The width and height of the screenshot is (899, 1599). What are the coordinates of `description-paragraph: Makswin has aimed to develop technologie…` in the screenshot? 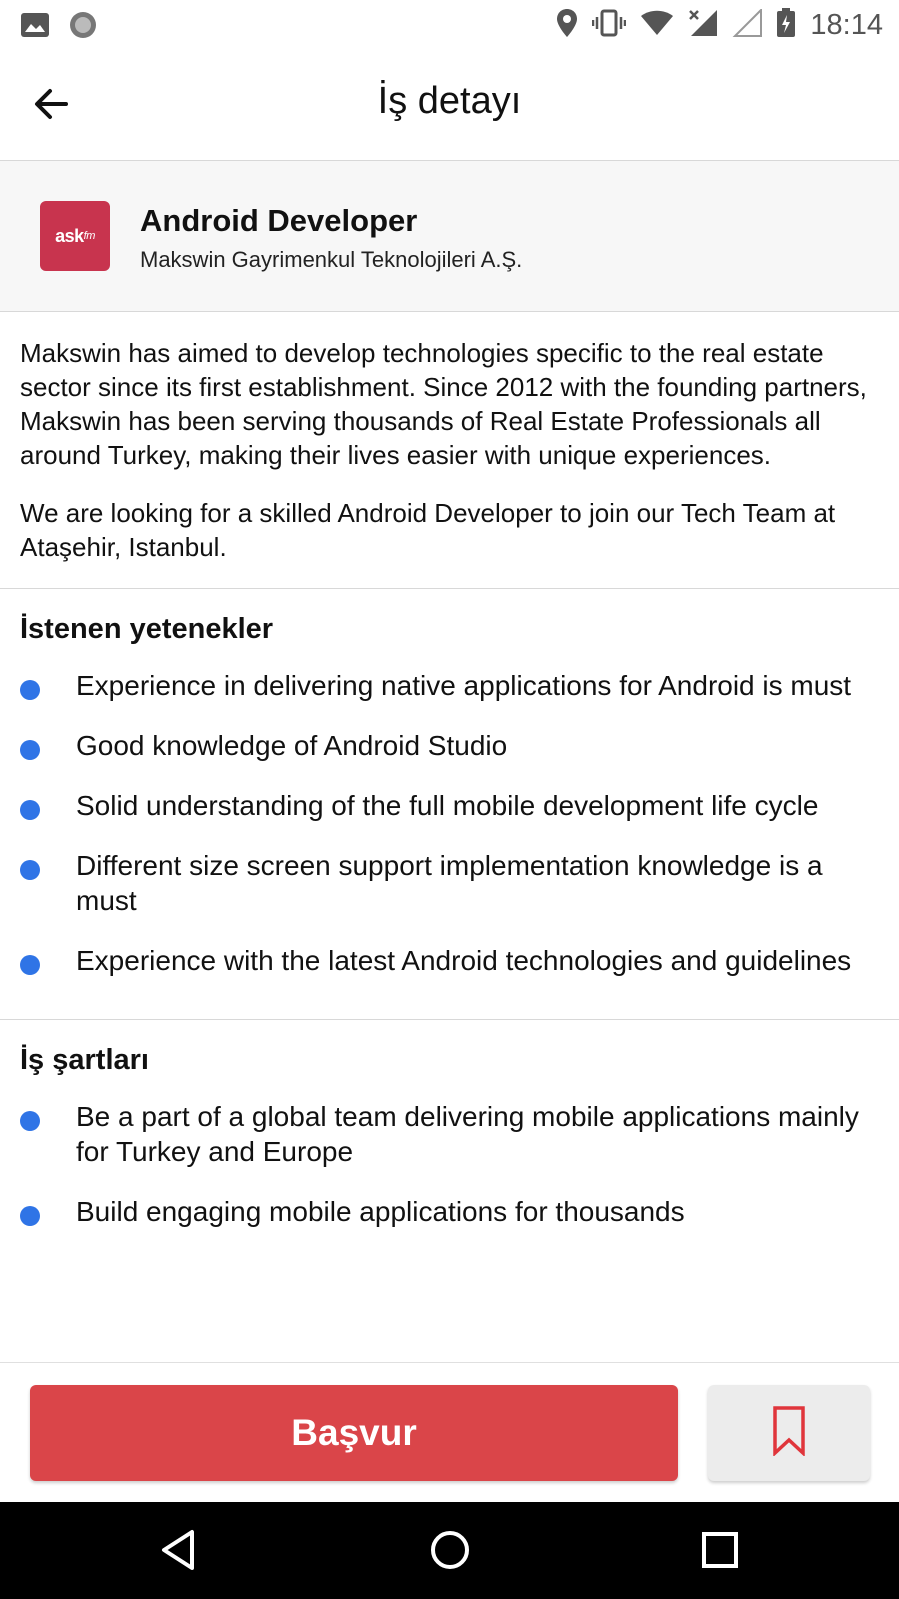 It's located at (443, 404).